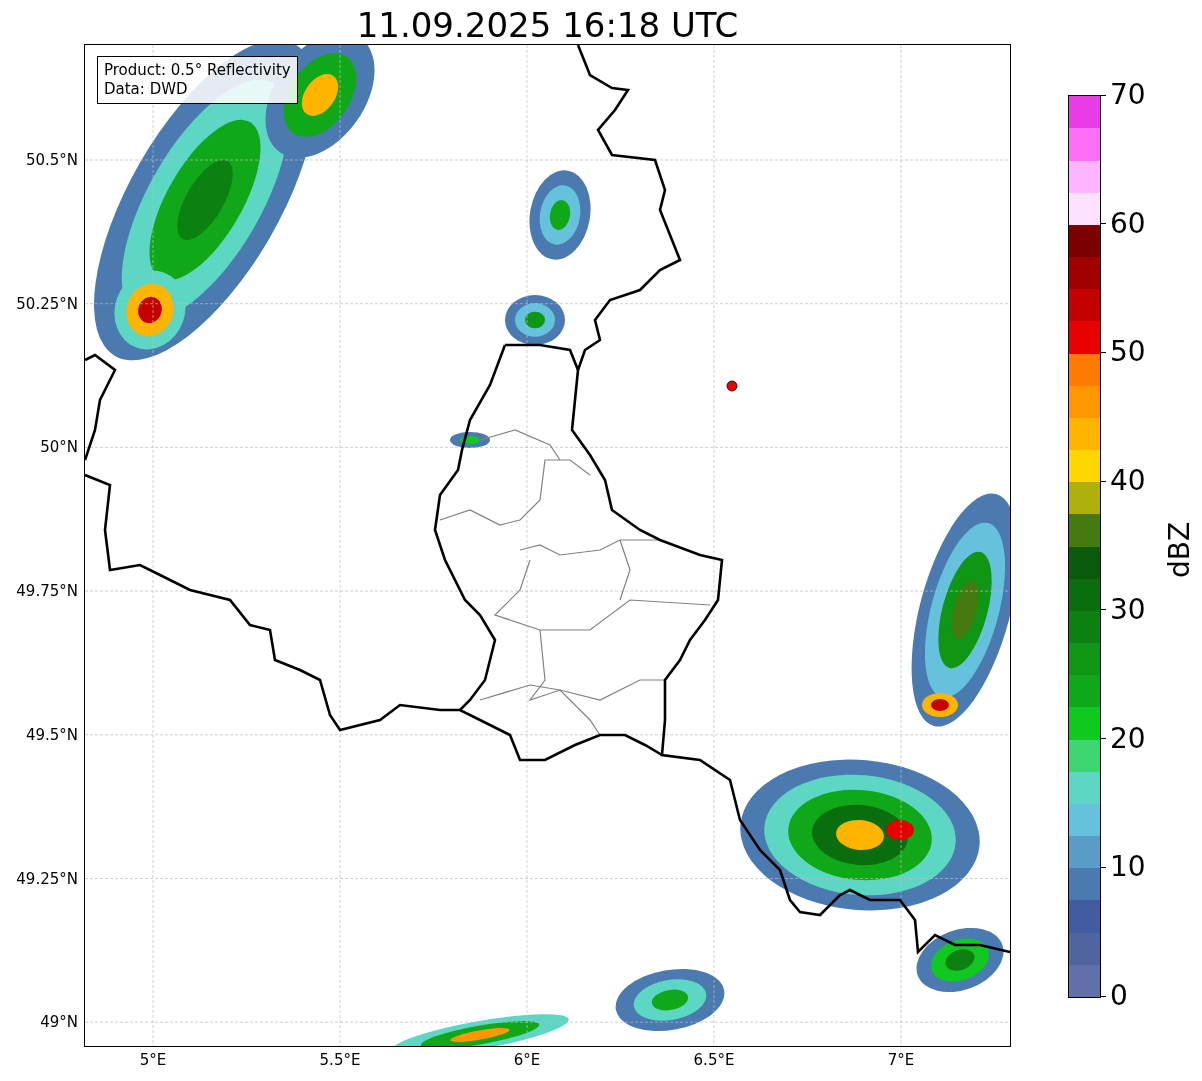 The width and height of the screenshot is (1202, 1081). Describe the element at coordinates (714, 1060) in the screenshot. I see `axis-tick-label: 6.5°E` at that location.